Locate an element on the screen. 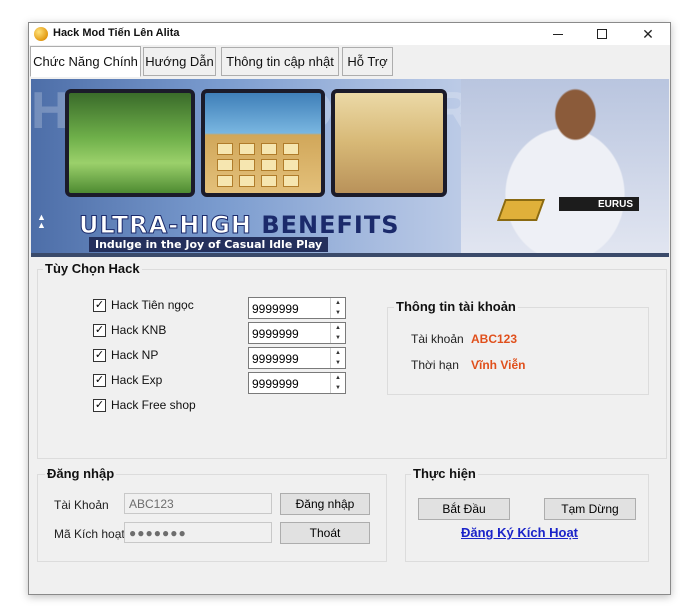 This screenshot has height=616, width=693. login-button: Đăng nhập is located at coordinates (325, 504).